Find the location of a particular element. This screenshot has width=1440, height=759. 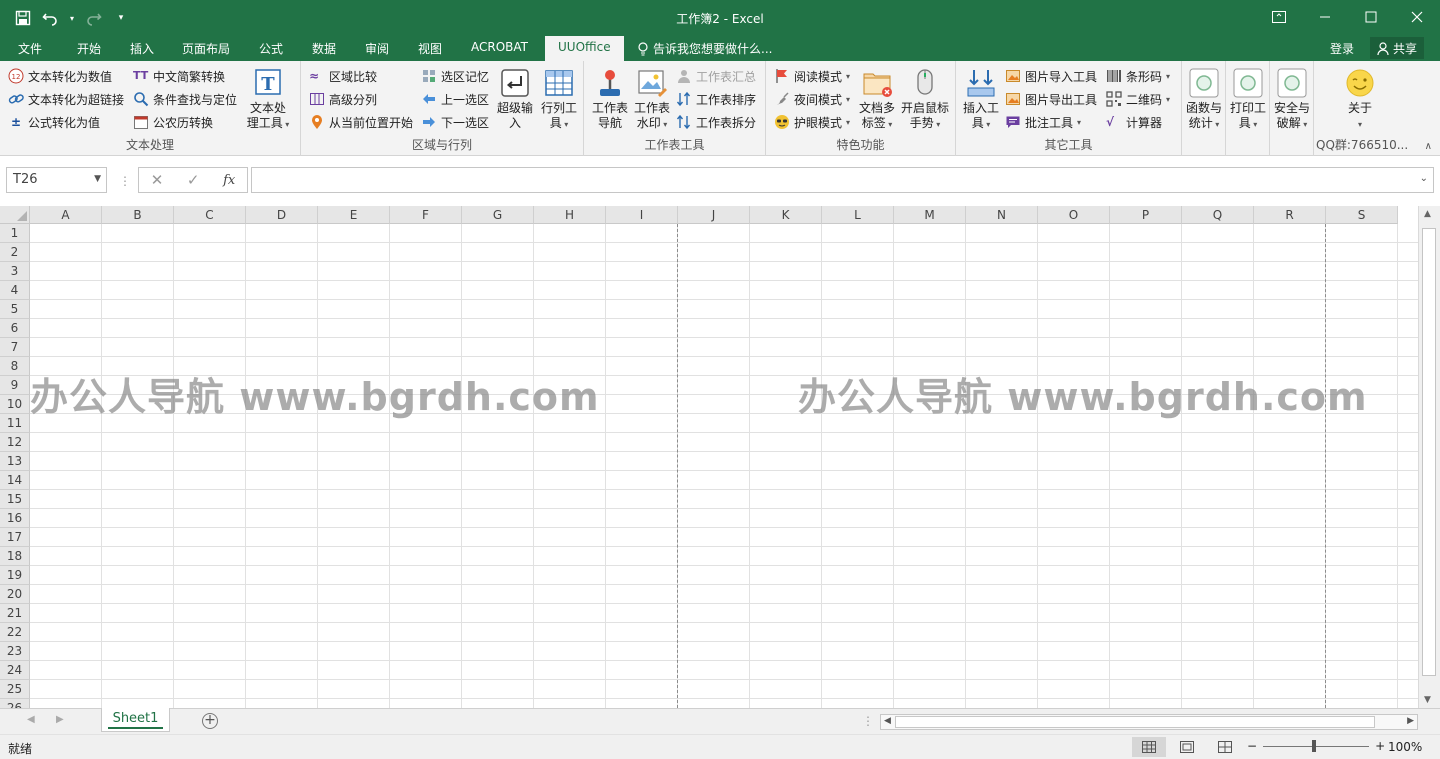

scroll-up-icon: ▲ is located at coordinates (1427, 214).